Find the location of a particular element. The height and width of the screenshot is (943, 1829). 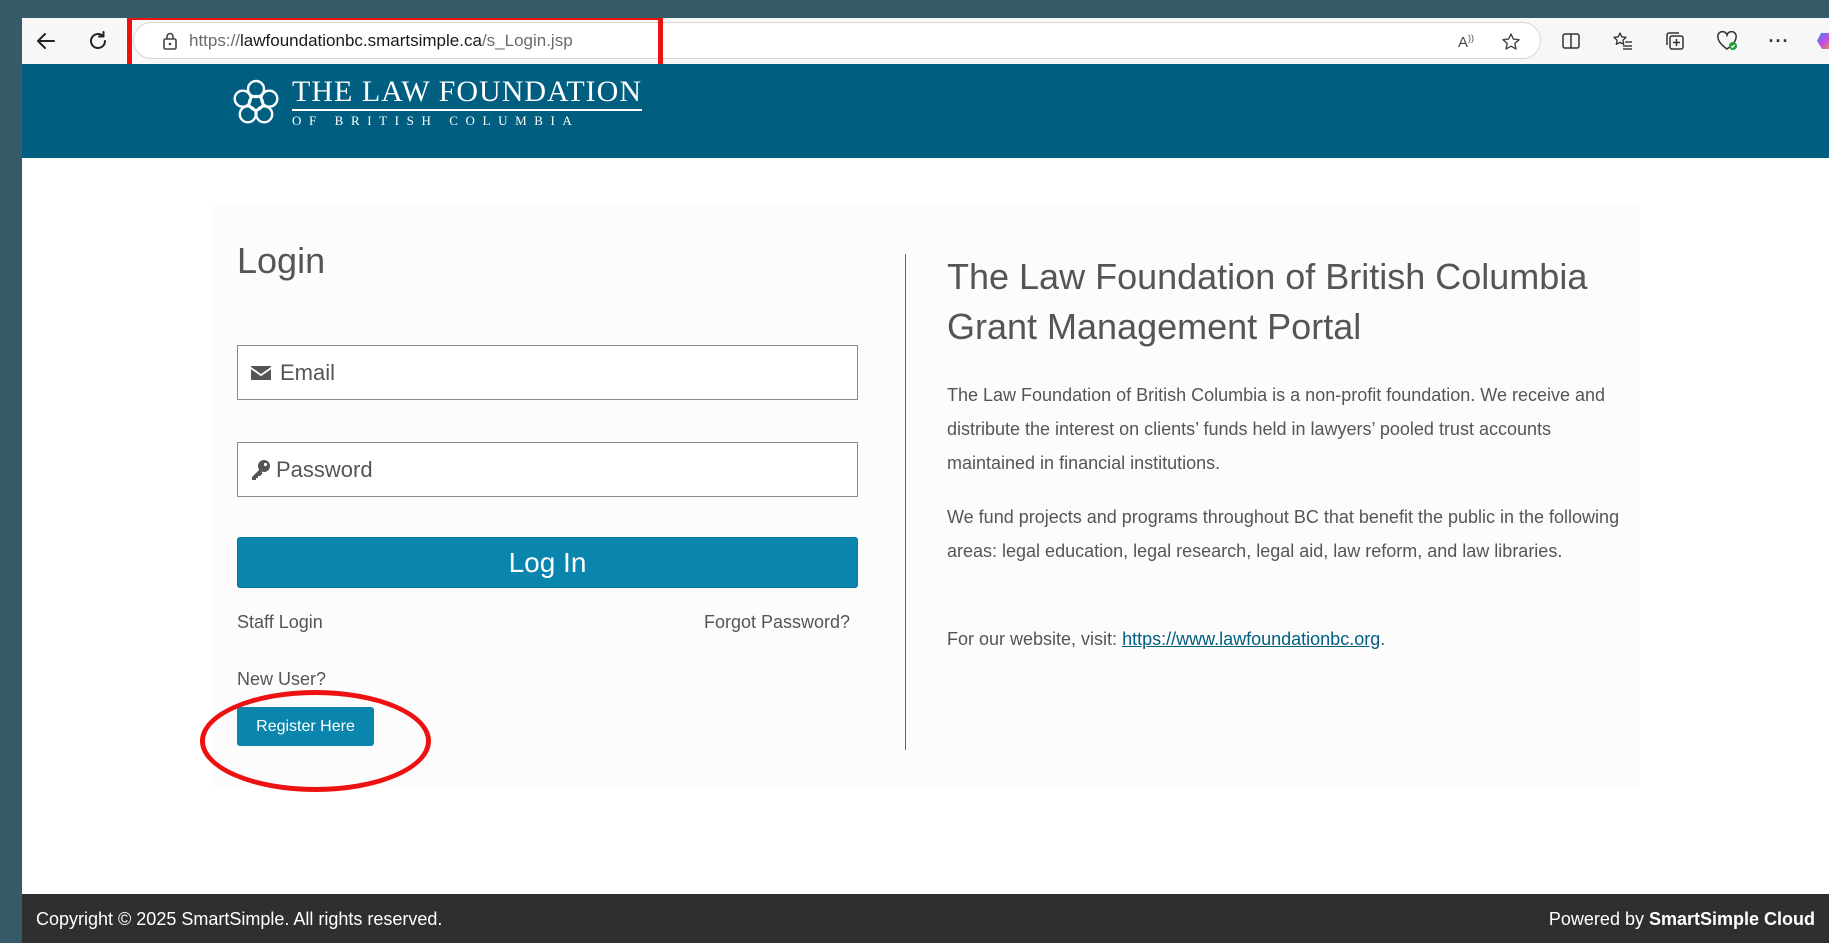

key-icon is located at coordinates (261, 470).